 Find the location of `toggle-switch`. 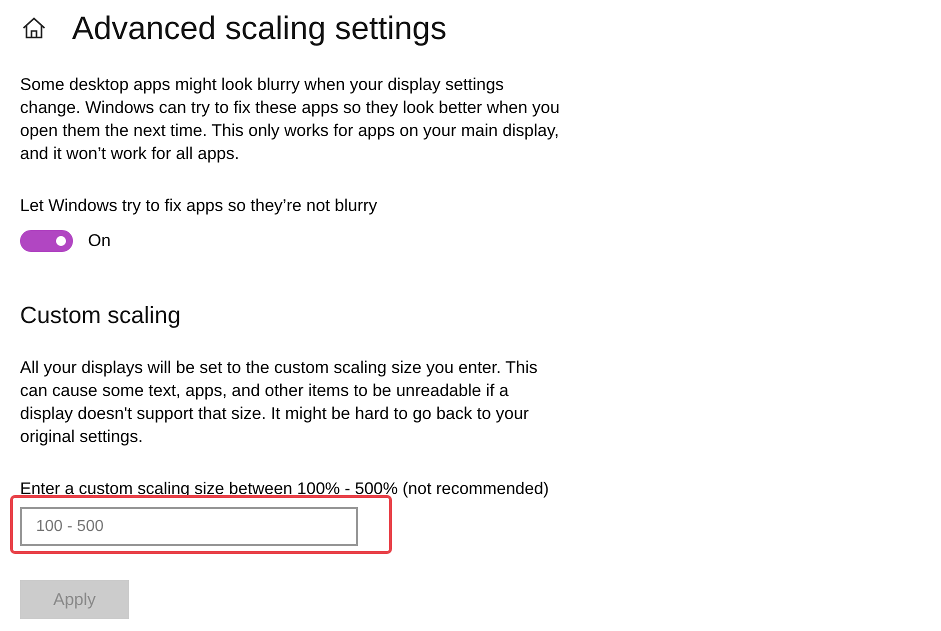

toggle-switch is located at coordinates (46, 241).